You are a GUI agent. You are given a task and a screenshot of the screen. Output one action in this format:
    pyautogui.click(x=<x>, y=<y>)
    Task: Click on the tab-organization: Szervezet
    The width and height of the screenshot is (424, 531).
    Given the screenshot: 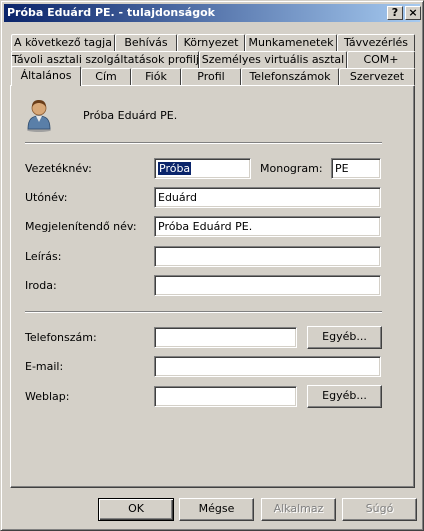 What is the action you would take?
    pyautogui.click(x=377, y=76)
    